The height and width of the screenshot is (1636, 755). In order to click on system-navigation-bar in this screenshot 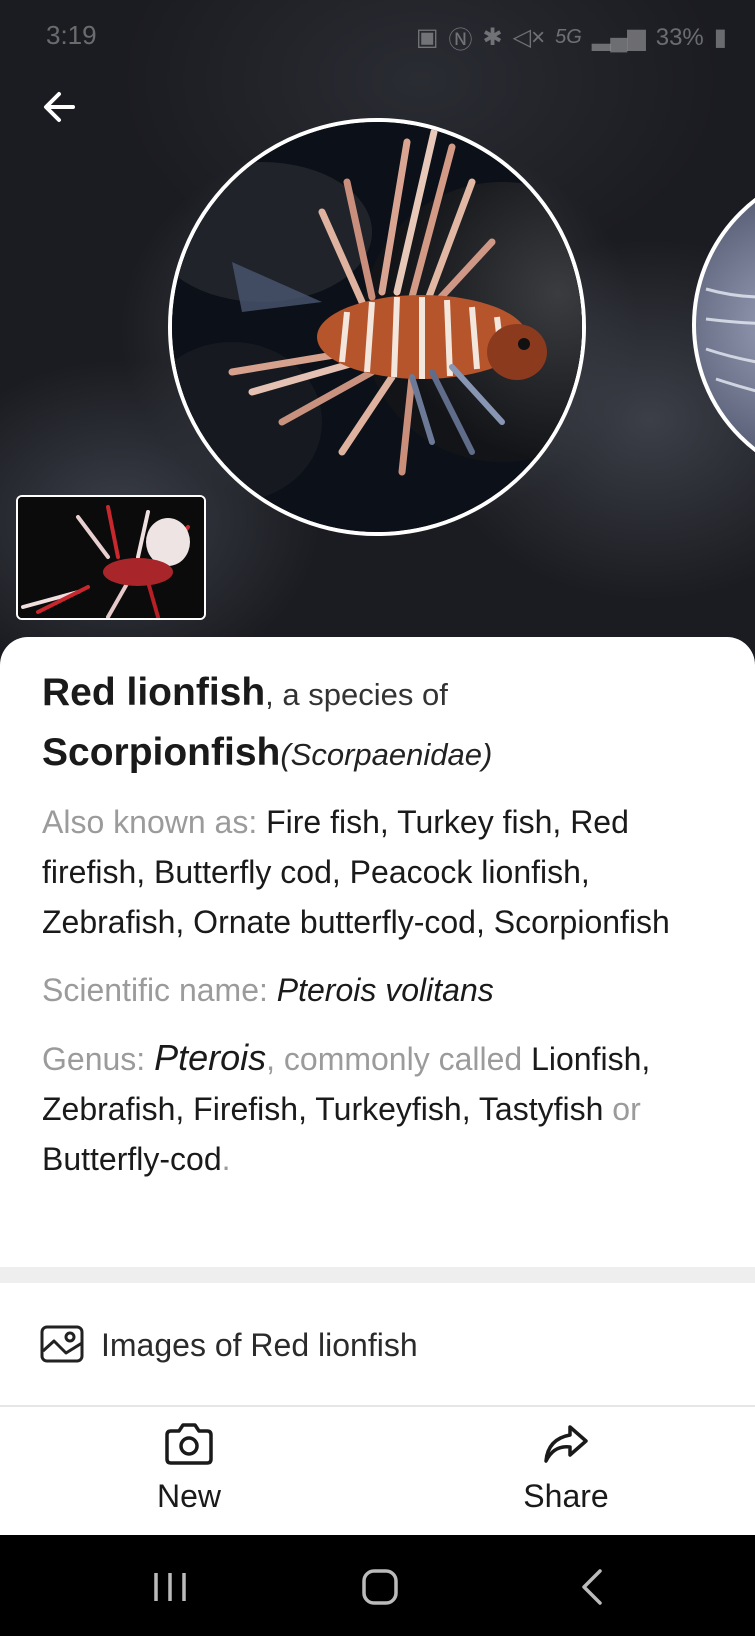, I will do `click(377, 1585)`.